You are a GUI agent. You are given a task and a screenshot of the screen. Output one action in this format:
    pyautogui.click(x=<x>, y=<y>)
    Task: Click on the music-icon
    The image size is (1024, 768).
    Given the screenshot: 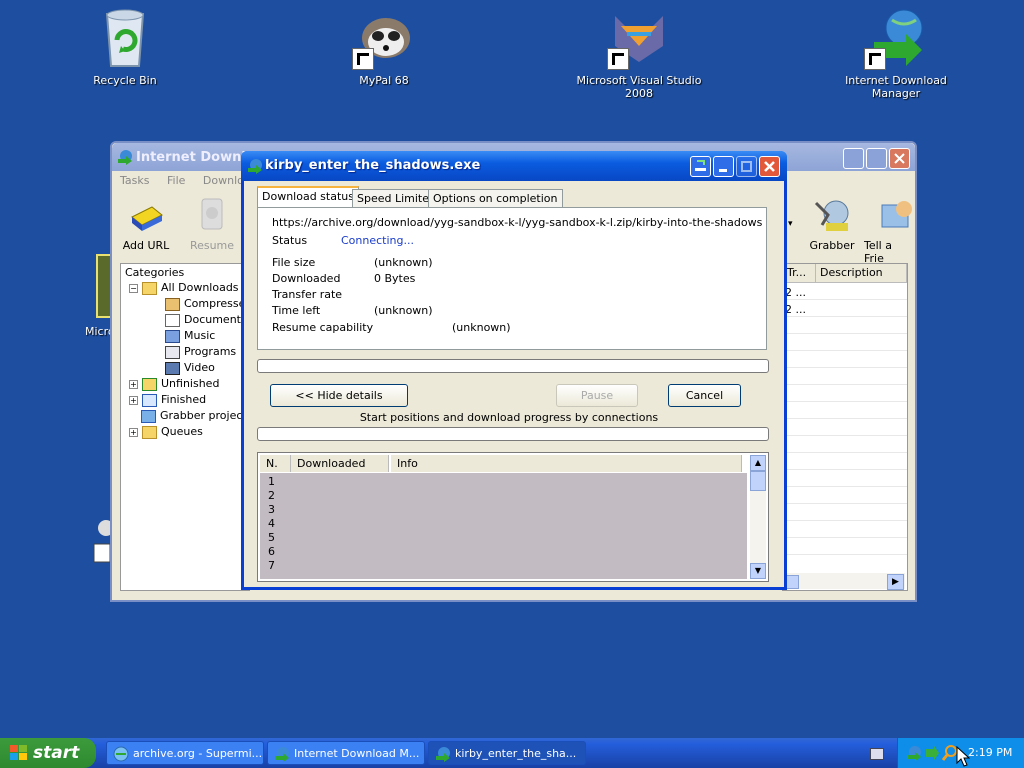 What is the action you would take?
    pyautogui.click(x=172, y=336)
    